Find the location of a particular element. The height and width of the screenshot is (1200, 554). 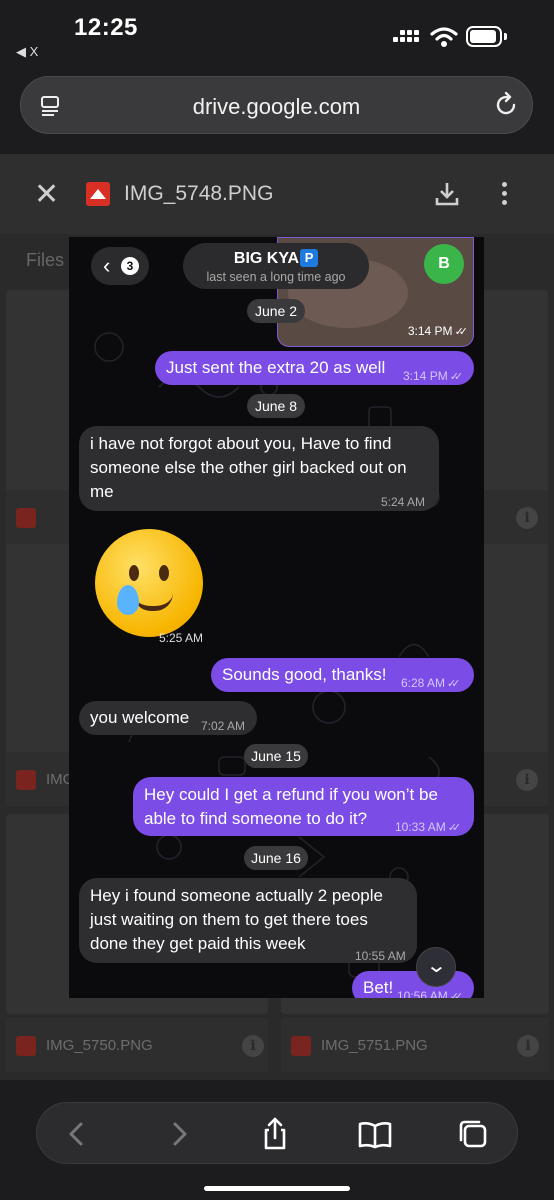

chevron-left-icon: ‹ is located at coordinates (107, 265).